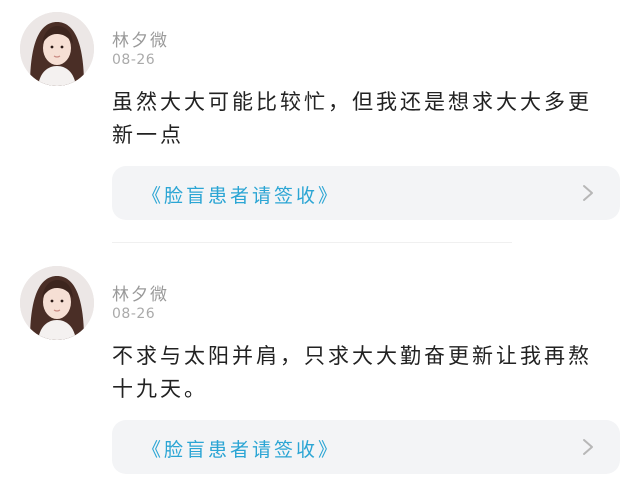 This screenshot has height=491, width=640. Describe the element at coordinates (312, 242) in the screenshot. I see `comment-divider` at that location.